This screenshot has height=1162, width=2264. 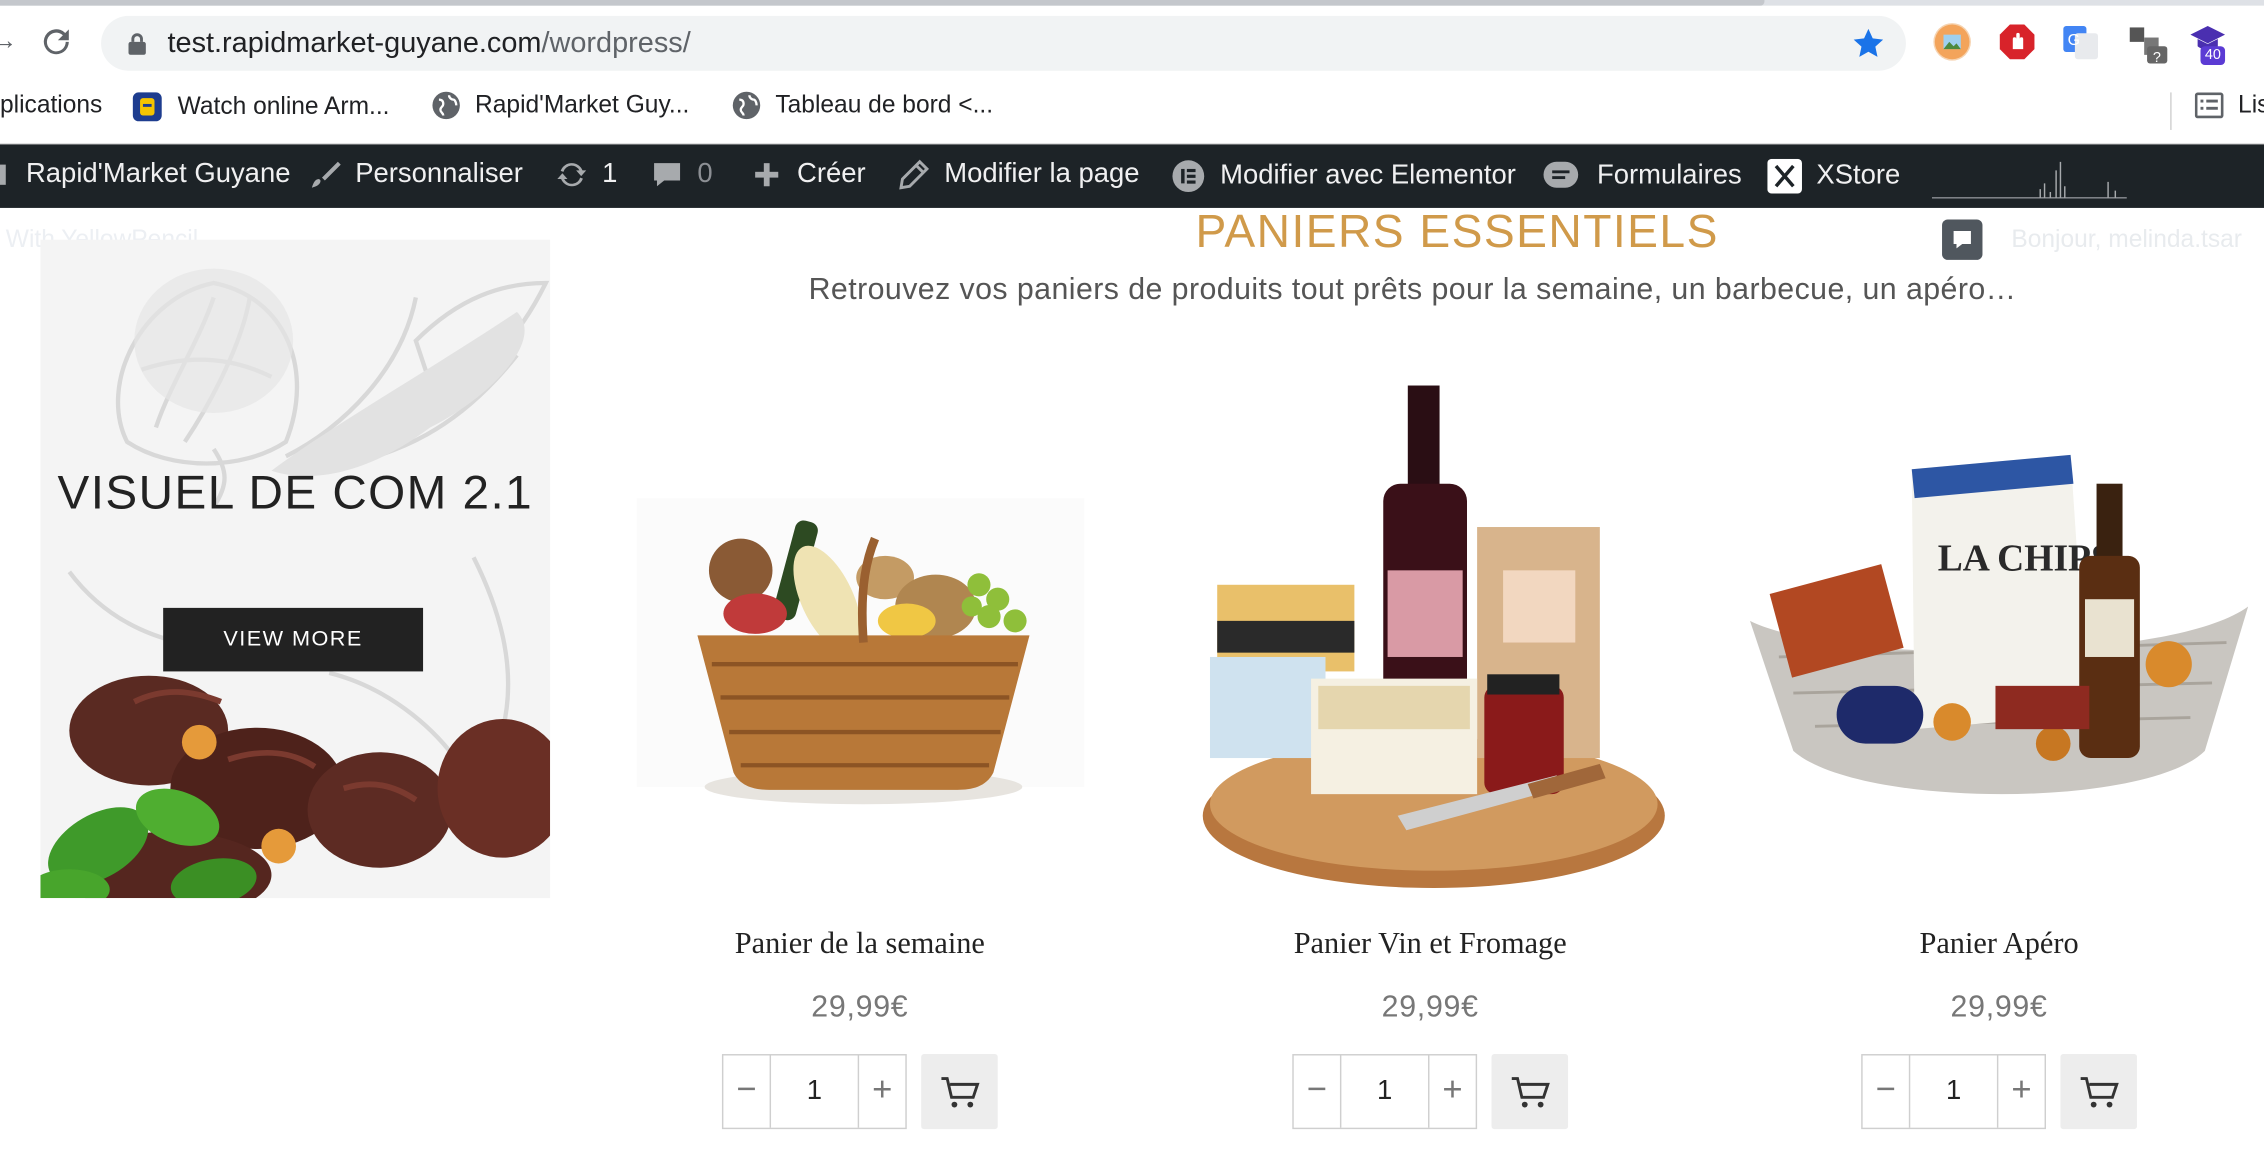 What do you see at coordinates (610, 174) in the screenshot?
I see `updates-count: 1` at bounding box center [610, 174].